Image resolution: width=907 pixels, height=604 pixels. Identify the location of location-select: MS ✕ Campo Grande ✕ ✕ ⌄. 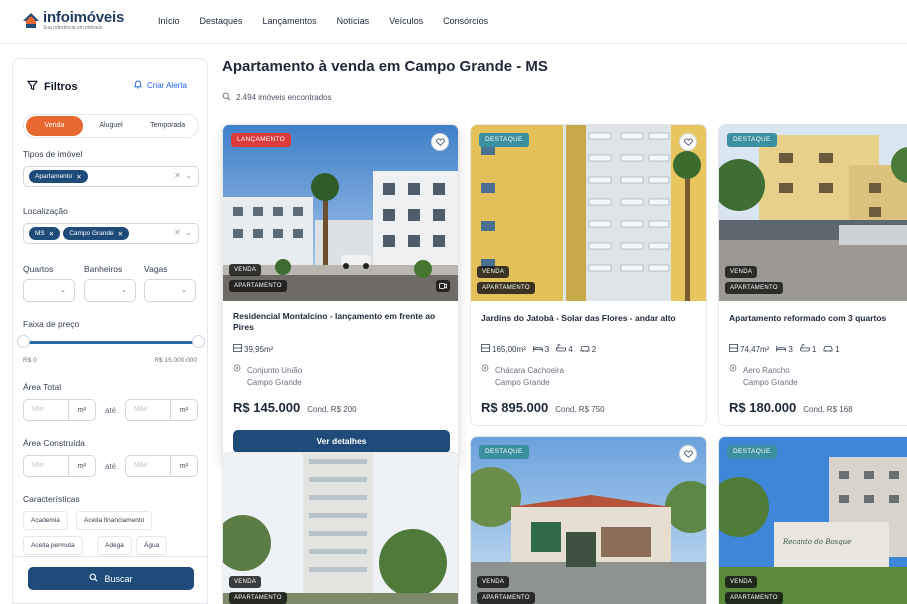
(111, 233).